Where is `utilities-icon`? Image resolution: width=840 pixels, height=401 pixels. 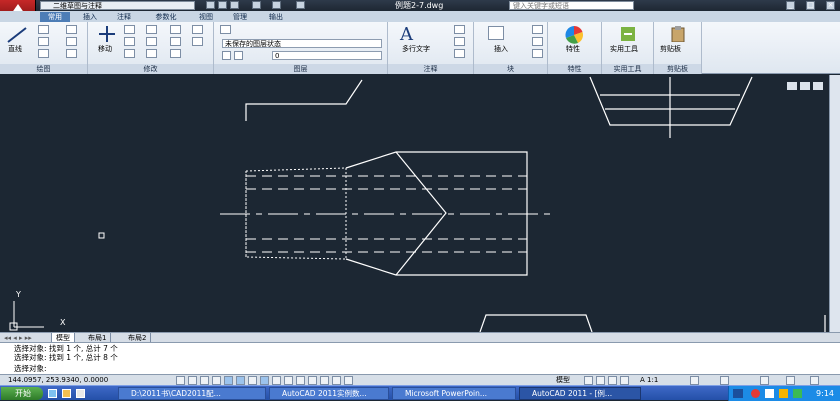
utilities-icon is located at coordinates (628, 34).